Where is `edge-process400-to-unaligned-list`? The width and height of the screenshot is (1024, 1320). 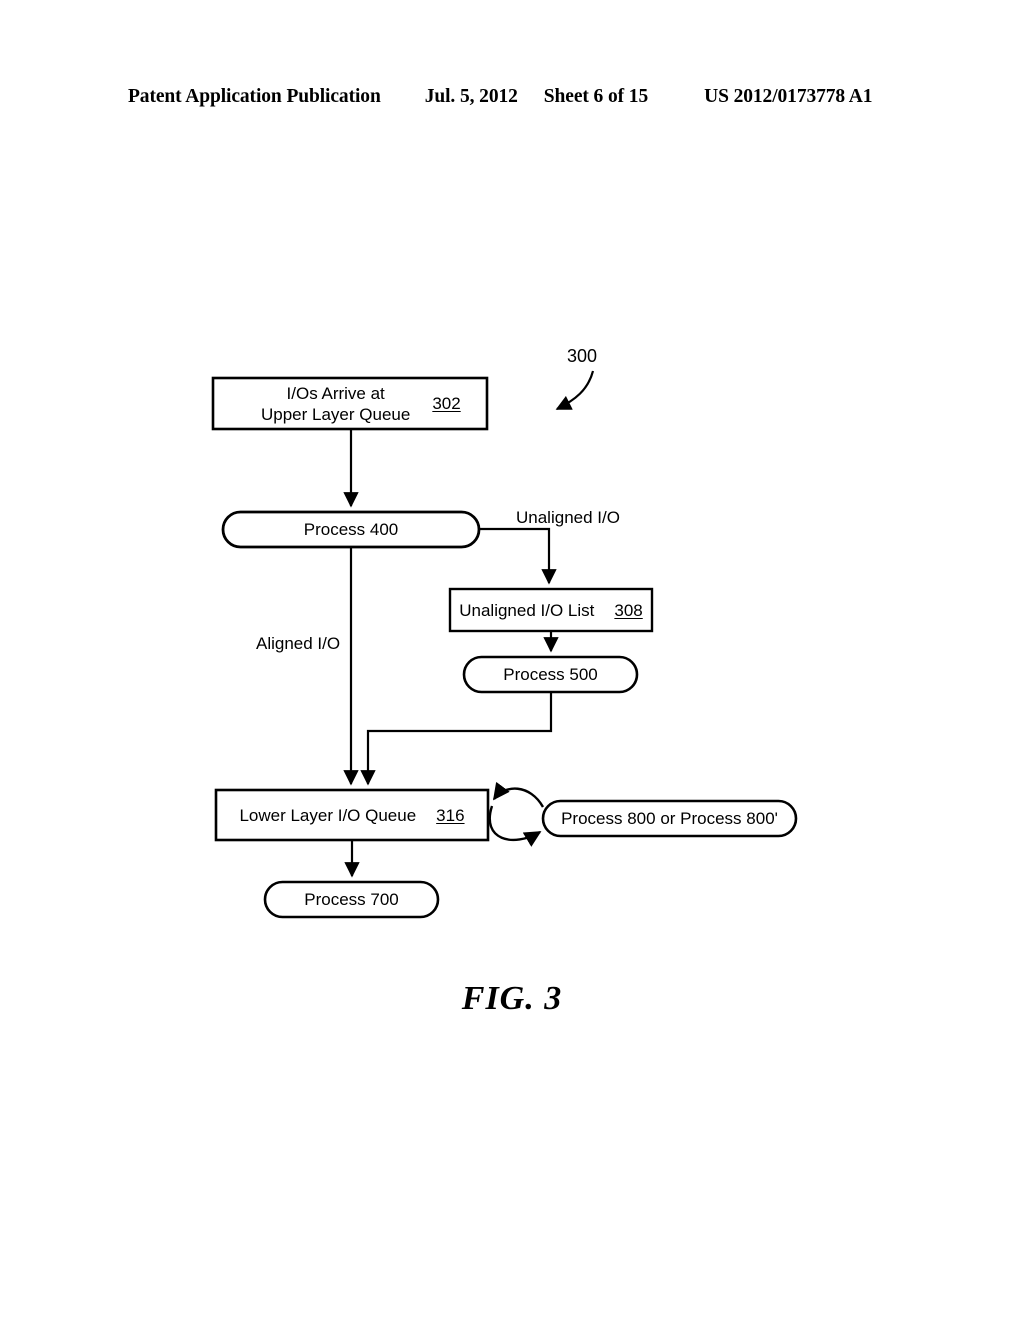
edge-process400-to-unaligned-list is located at coordinates (518, 556).